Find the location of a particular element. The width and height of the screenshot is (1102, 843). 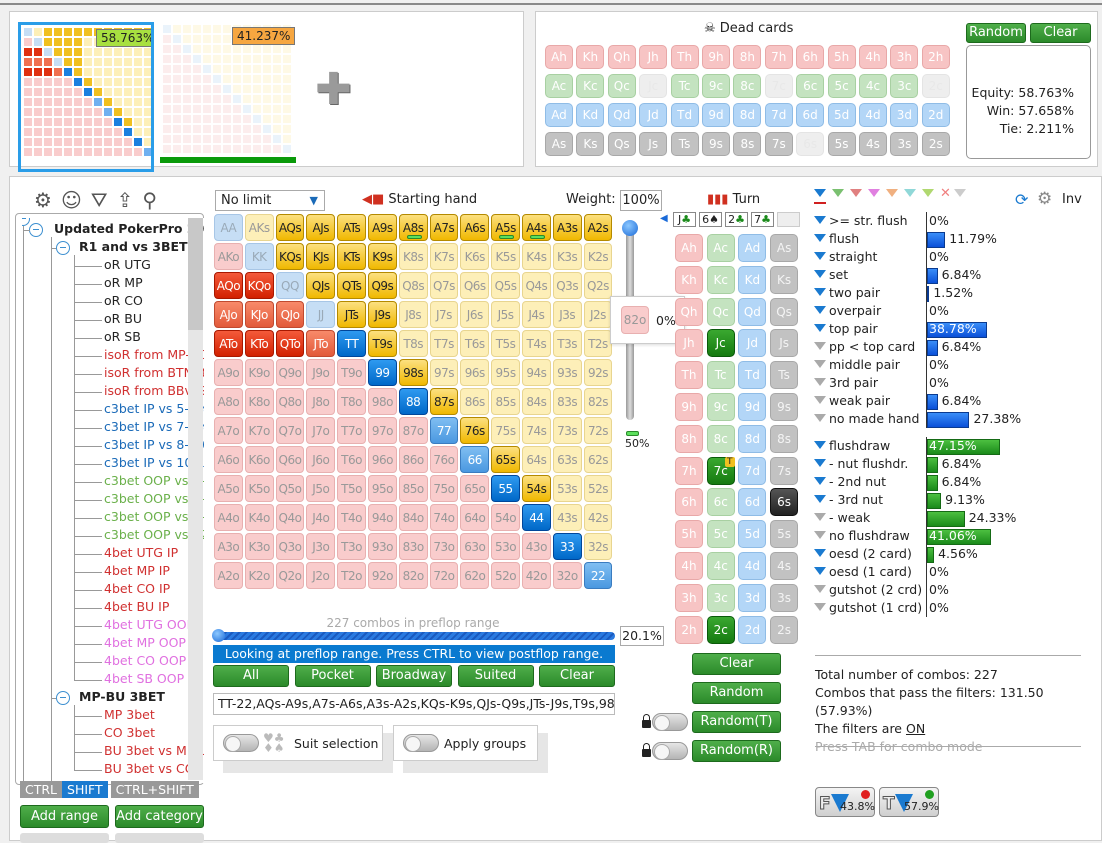

hand-cell: K2o is located at coordinates (259, 575).